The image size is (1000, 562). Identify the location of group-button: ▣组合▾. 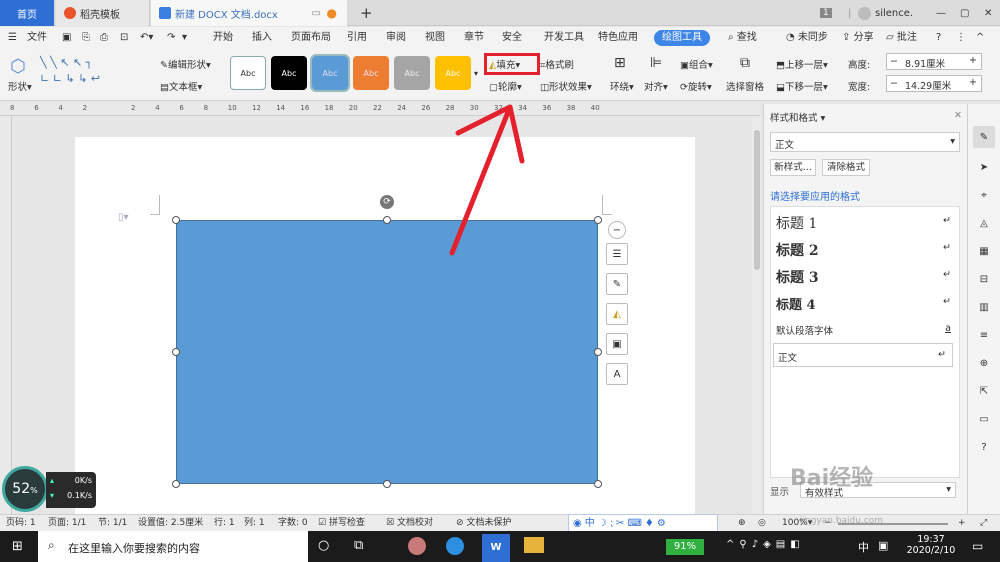
(696, 64).